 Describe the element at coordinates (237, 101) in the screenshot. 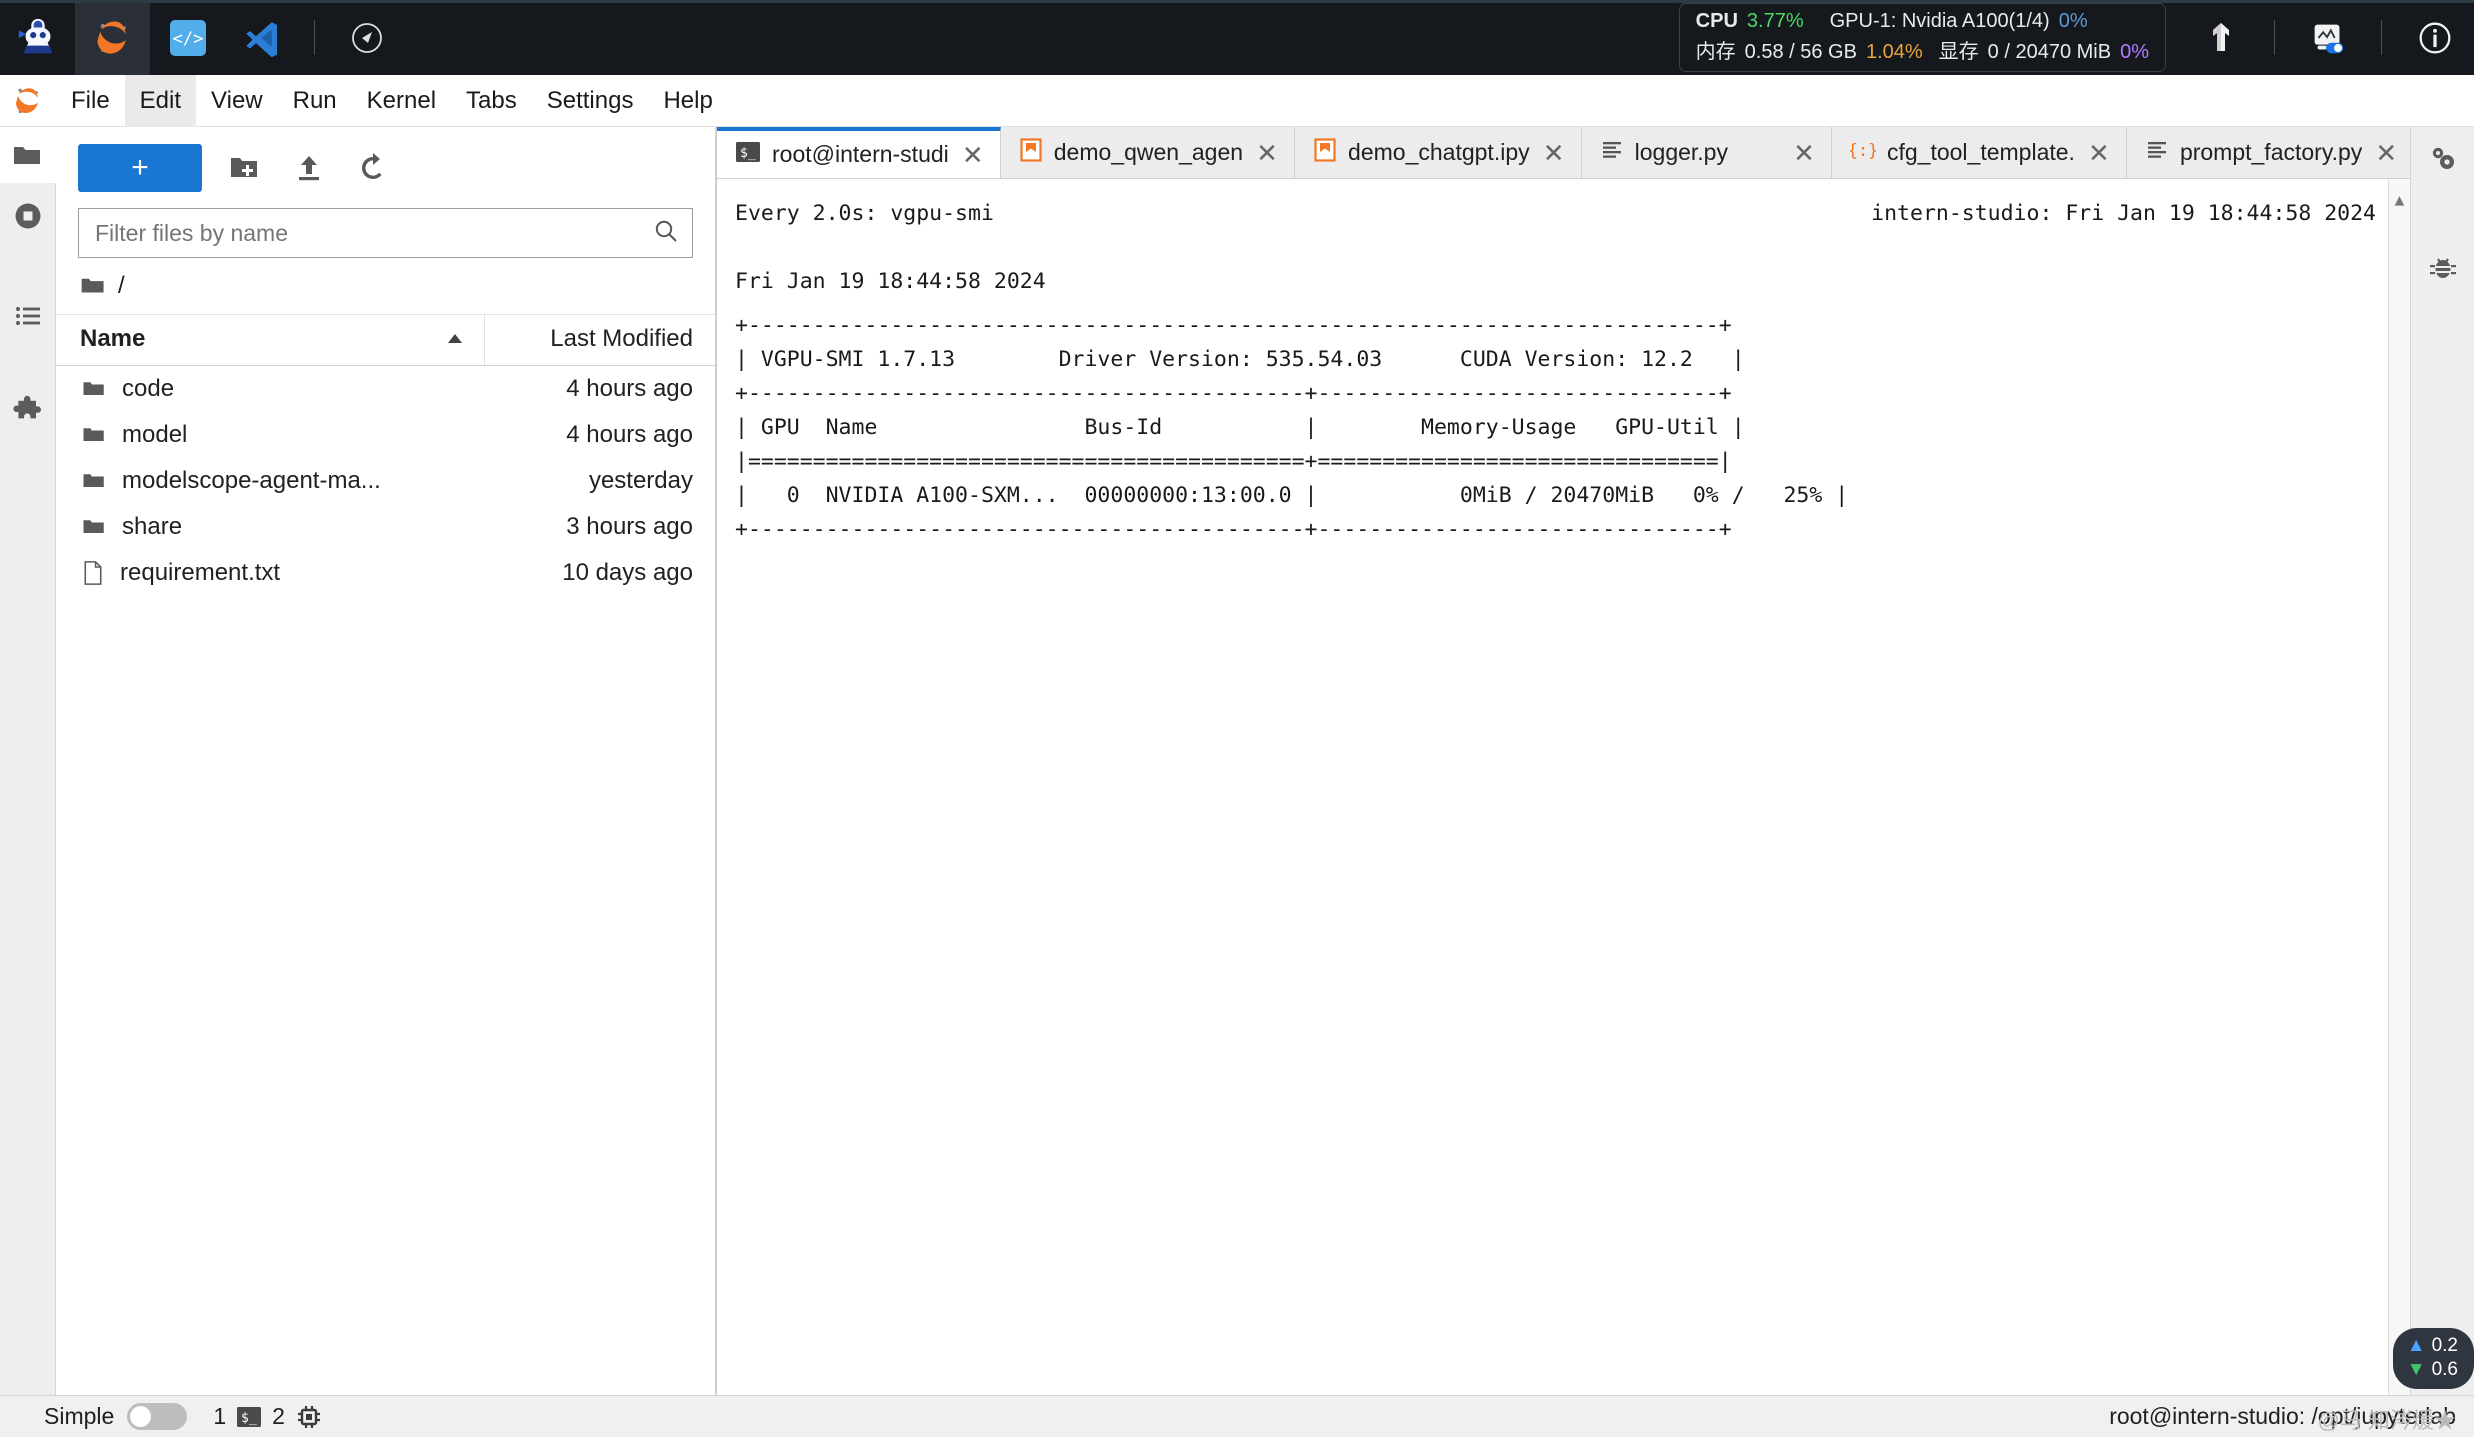

I see `menu-item-view: View` at that location.